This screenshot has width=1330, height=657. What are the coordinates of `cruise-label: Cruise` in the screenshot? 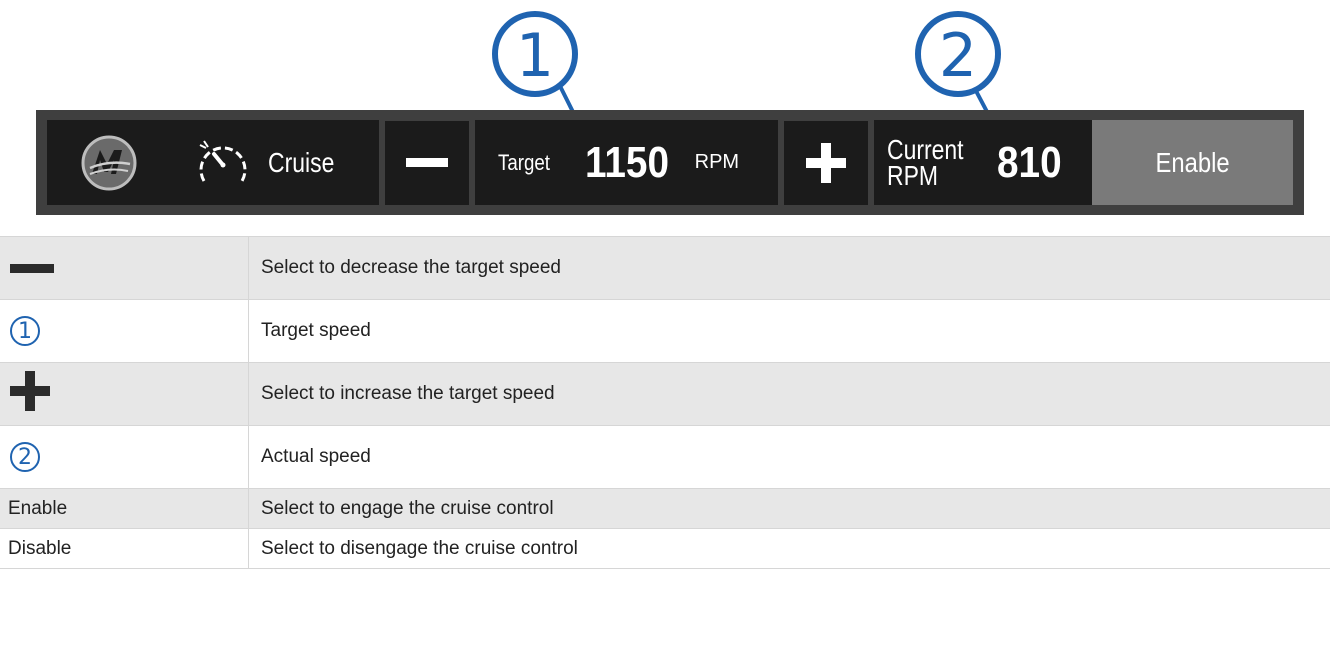 It's located at (301, 162).